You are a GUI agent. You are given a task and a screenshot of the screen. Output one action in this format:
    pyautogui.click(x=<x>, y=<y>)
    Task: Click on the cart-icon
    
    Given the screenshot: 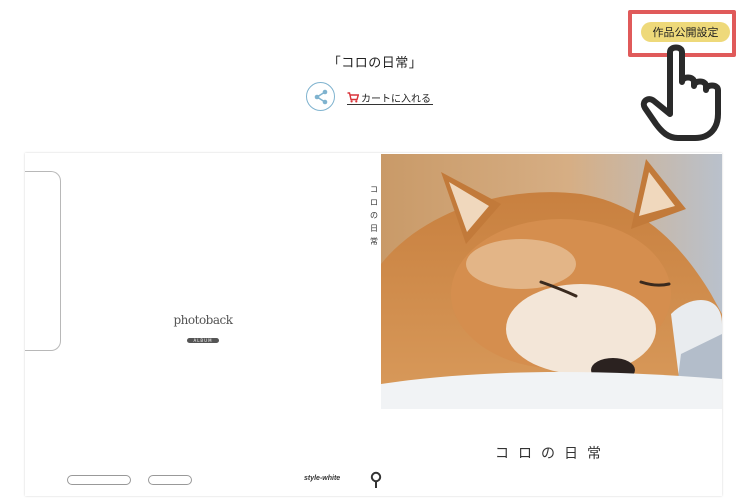 What is the action you would take?
    pyautogui.click(x=353, y=96)
    